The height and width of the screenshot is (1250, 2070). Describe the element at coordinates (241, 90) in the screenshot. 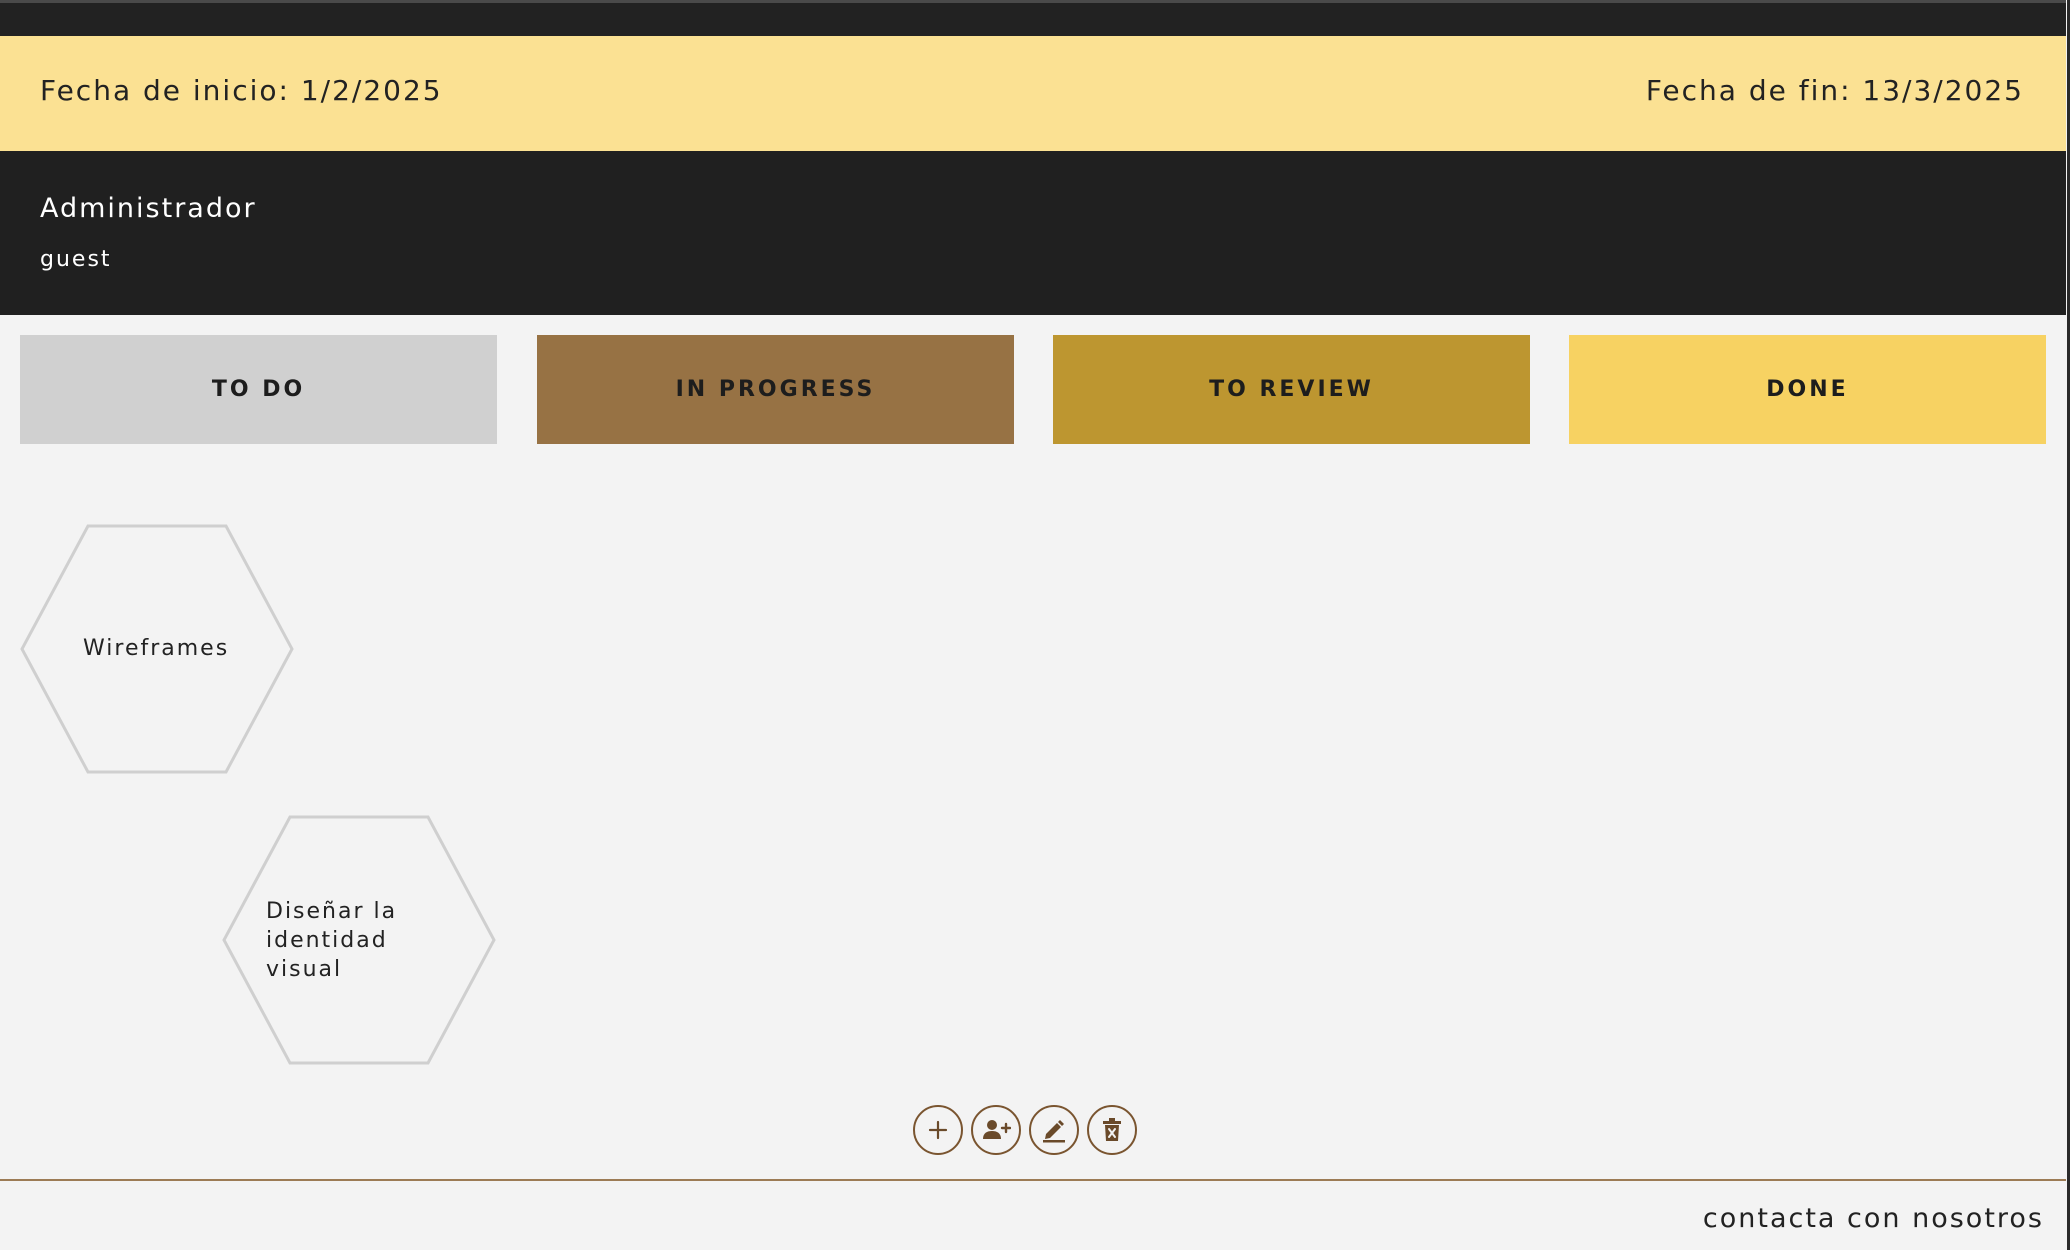

I see `start-date: Fecha de inicio: 1/2/2025` at that location.